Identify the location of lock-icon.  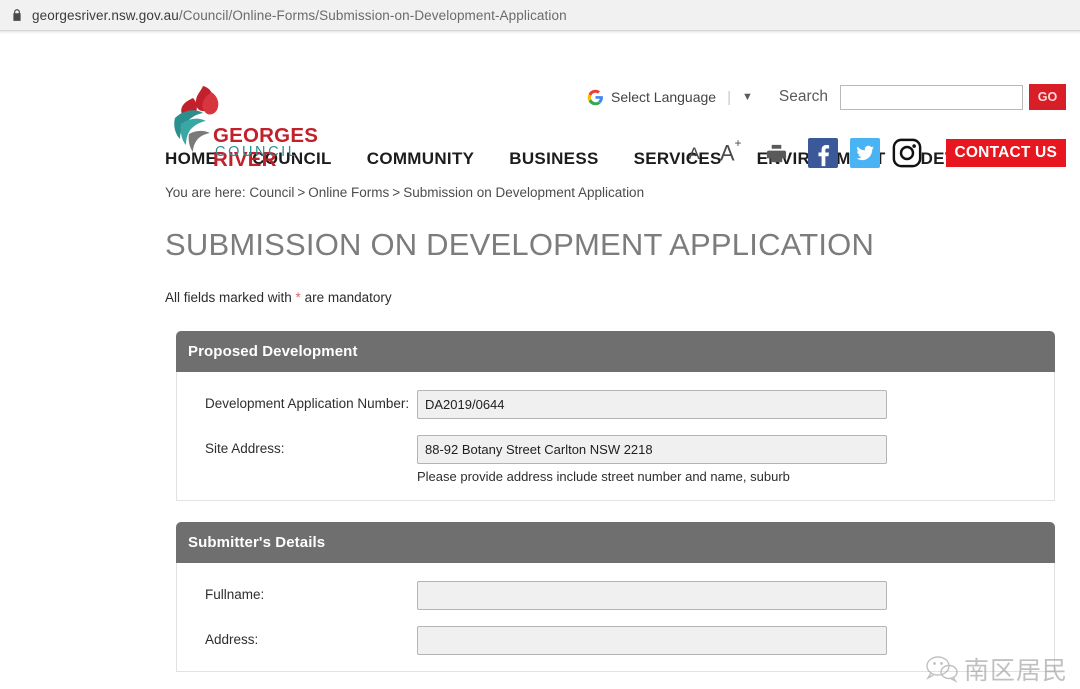
(17, 15).